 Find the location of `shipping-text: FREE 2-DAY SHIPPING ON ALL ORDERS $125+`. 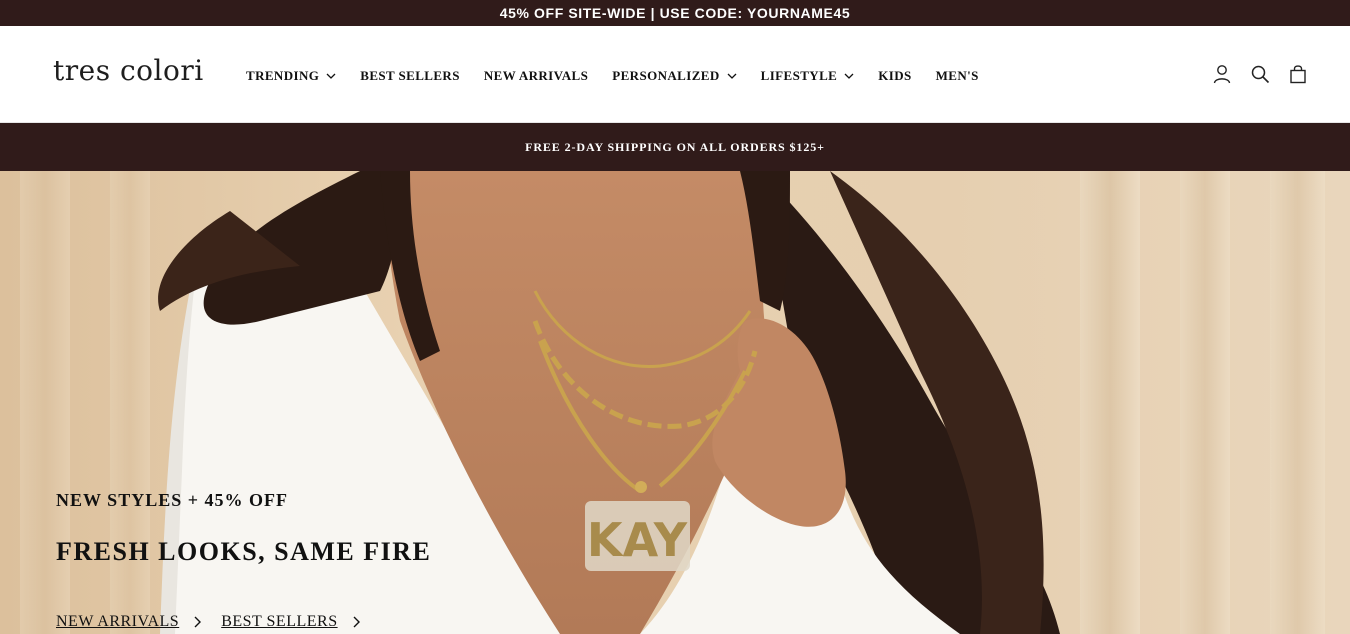

shipping-text: FREE 2-DAY SHIPPING ON ALL ORDERS $125+ is located at coordinates (675, 146).